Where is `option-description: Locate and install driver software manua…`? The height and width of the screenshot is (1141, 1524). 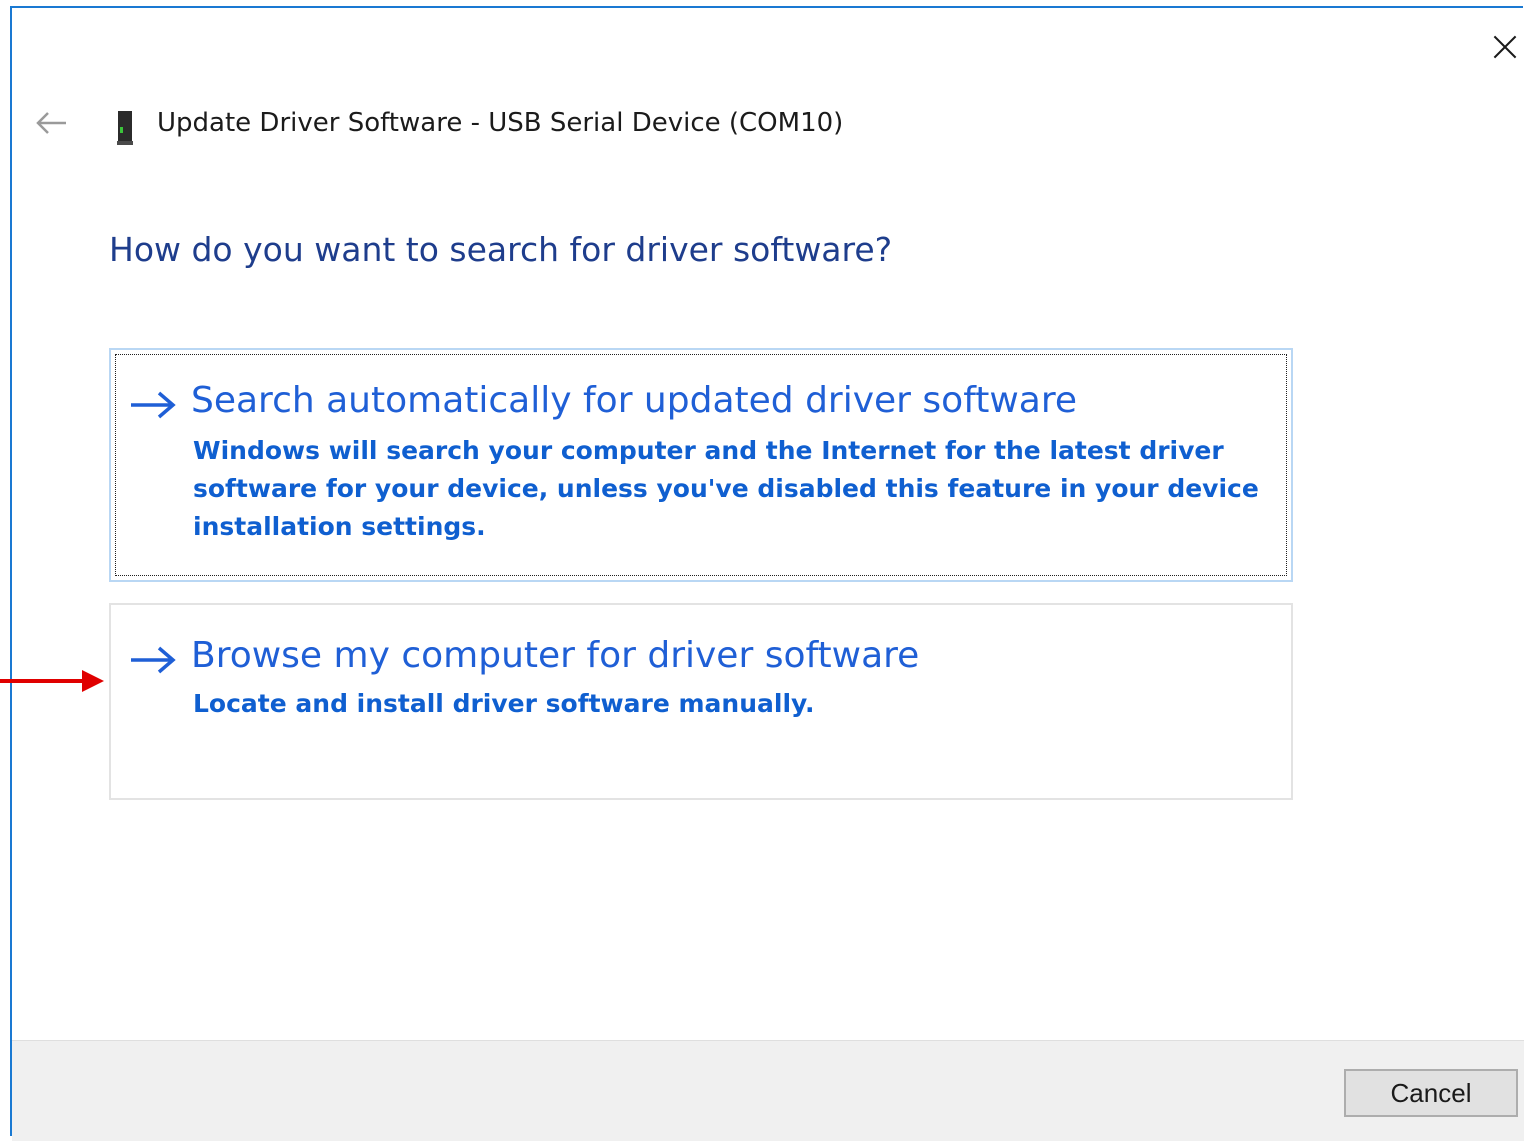
option-description: Locate and install driver software manua… is located at coordinates (504, 703).